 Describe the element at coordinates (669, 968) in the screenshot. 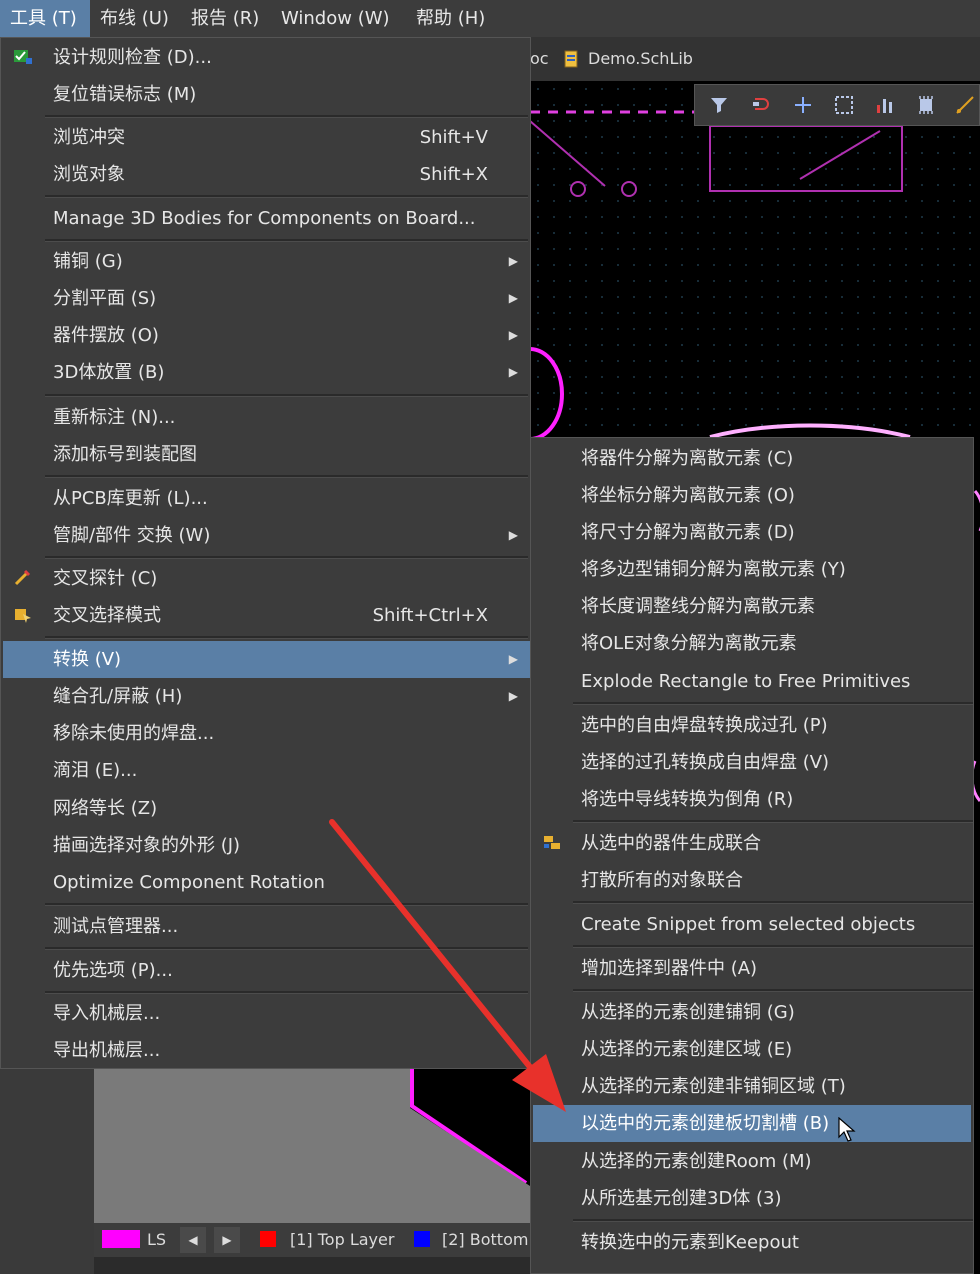

I see `submenu-item-label: 增加选择到器件中 (A)` at that location.